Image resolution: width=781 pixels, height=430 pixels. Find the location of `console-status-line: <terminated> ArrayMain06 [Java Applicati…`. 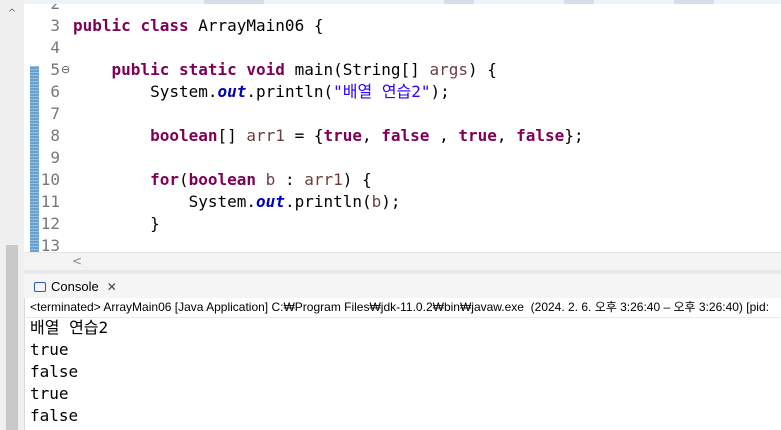

console-status-line: <terminated> ArrayMain06 [Java Applicati… is located at coordinates (402, 308).